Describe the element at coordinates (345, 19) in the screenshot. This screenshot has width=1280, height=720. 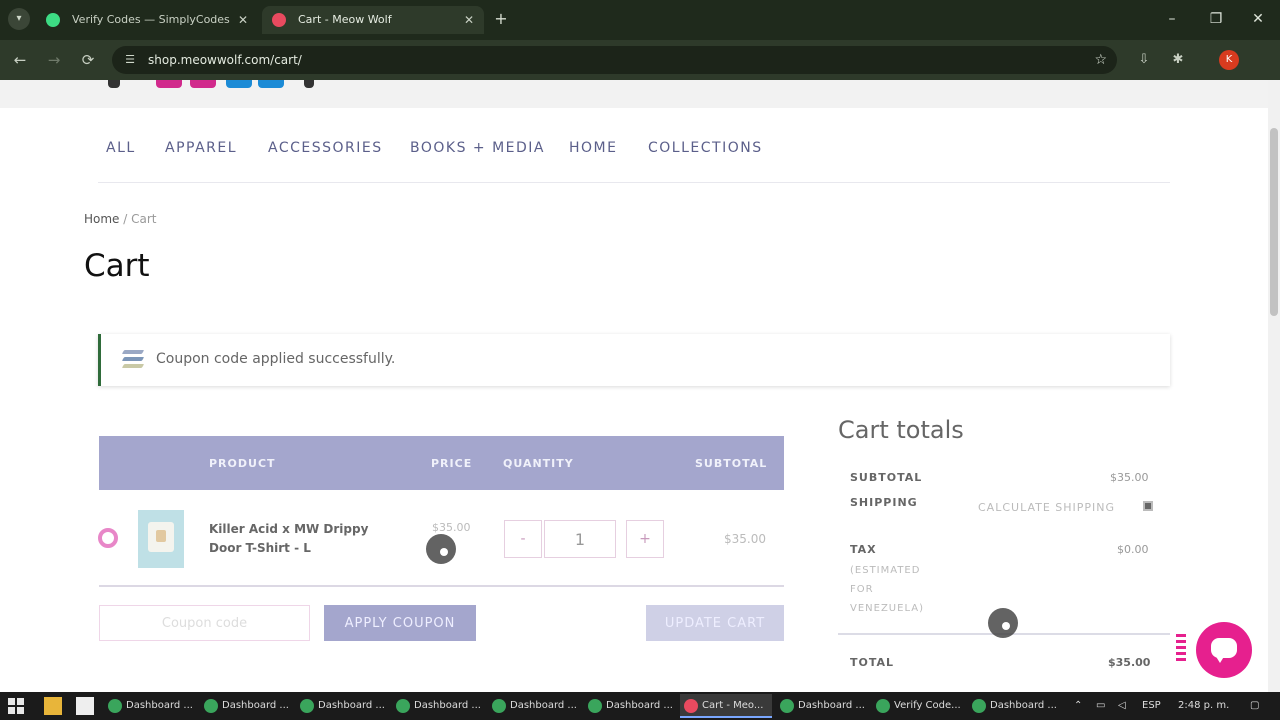
I see `tab-title: Cart - Meow Wolf` at that location.